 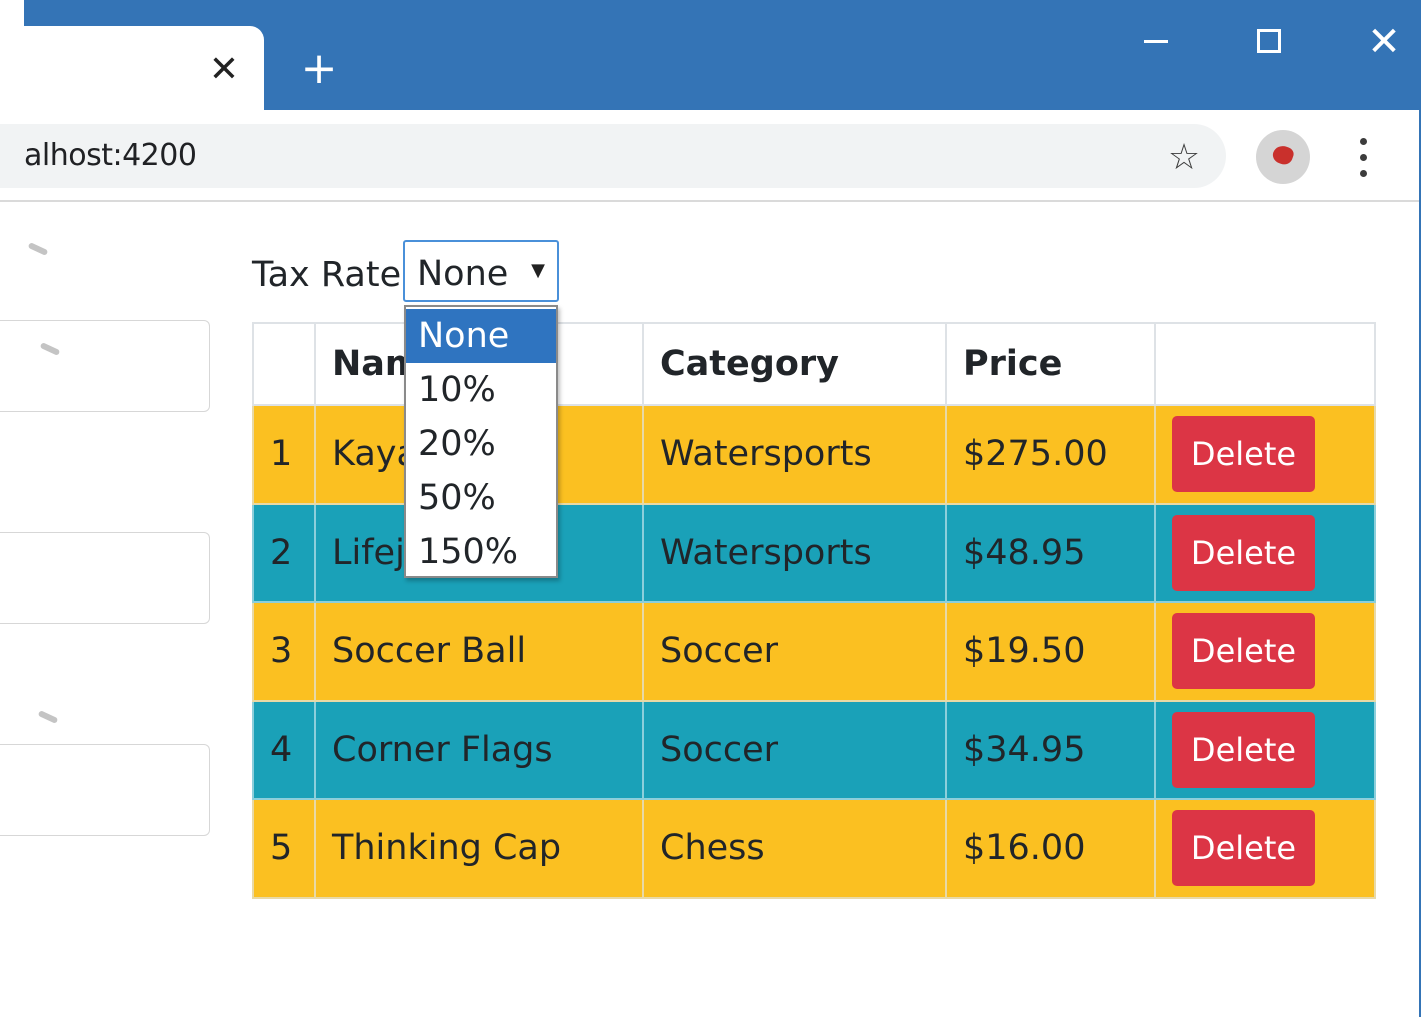 What do you see at coordinates (319, 69) in the screenshot?
I see `new-tab-button: +` at bounding box center [319, 69].